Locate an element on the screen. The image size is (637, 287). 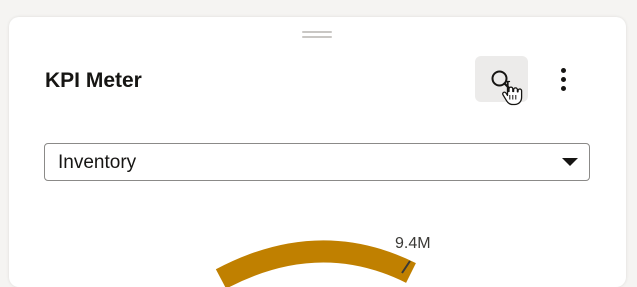
more-options-button is located at coordinates (564, 80).